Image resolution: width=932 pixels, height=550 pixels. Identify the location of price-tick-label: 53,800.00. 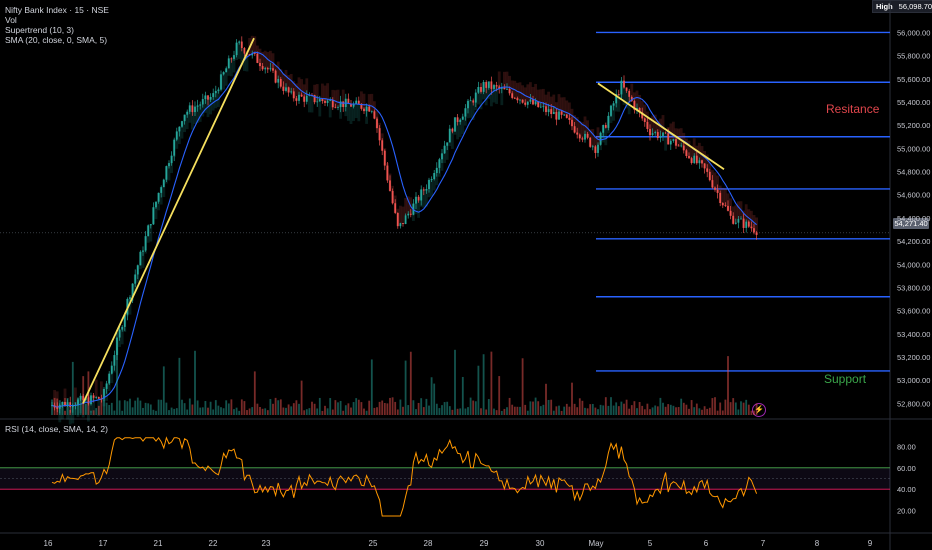
(913, 287).